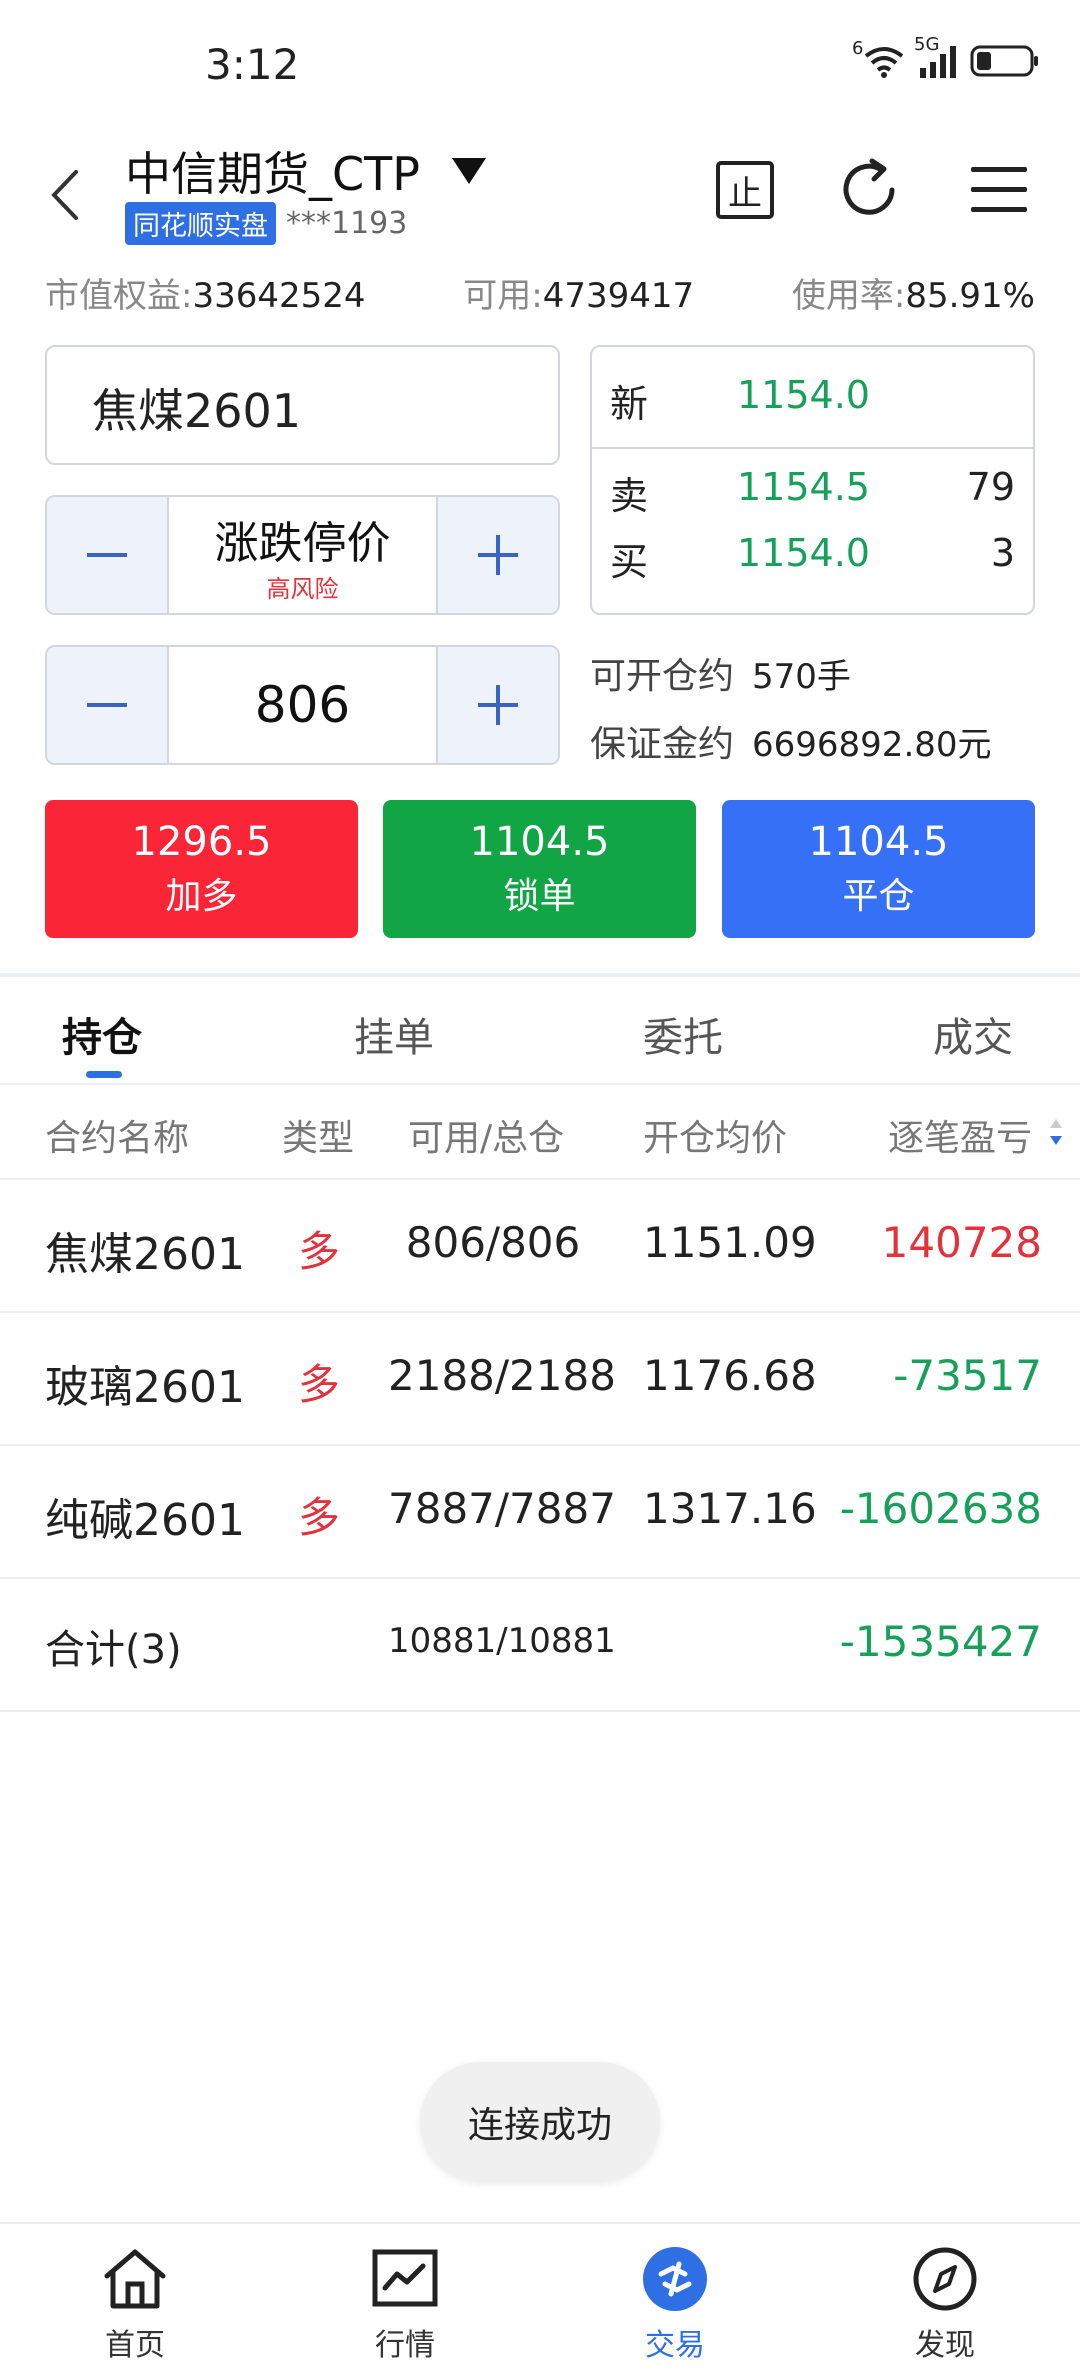 Image resolution: width=1080 pixels, height=2376 pixels. Describe the element at coordinates (119, 296) in the screenshot. I see `equity-label: 市值权益:` at that location.